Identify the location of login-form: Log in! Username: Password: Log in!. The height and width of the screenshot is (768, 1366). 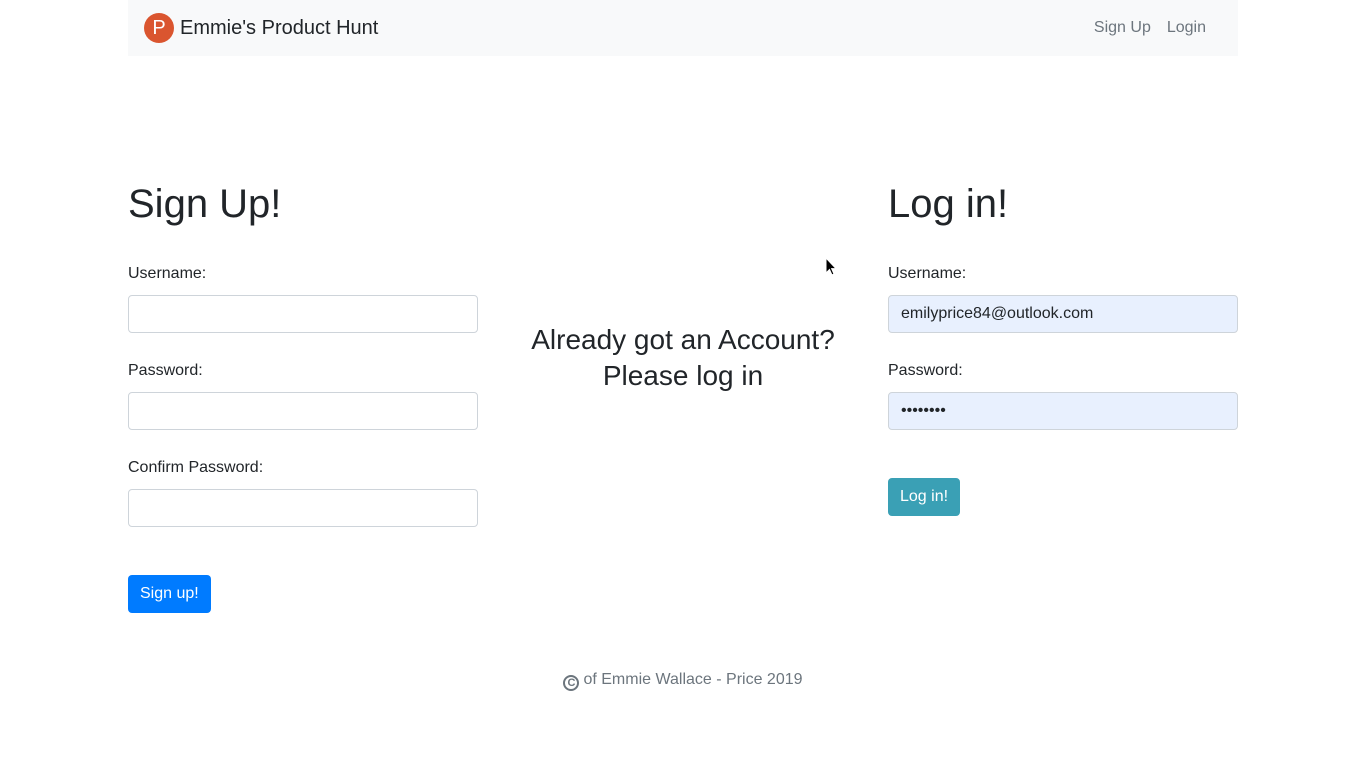
(1063, 347).